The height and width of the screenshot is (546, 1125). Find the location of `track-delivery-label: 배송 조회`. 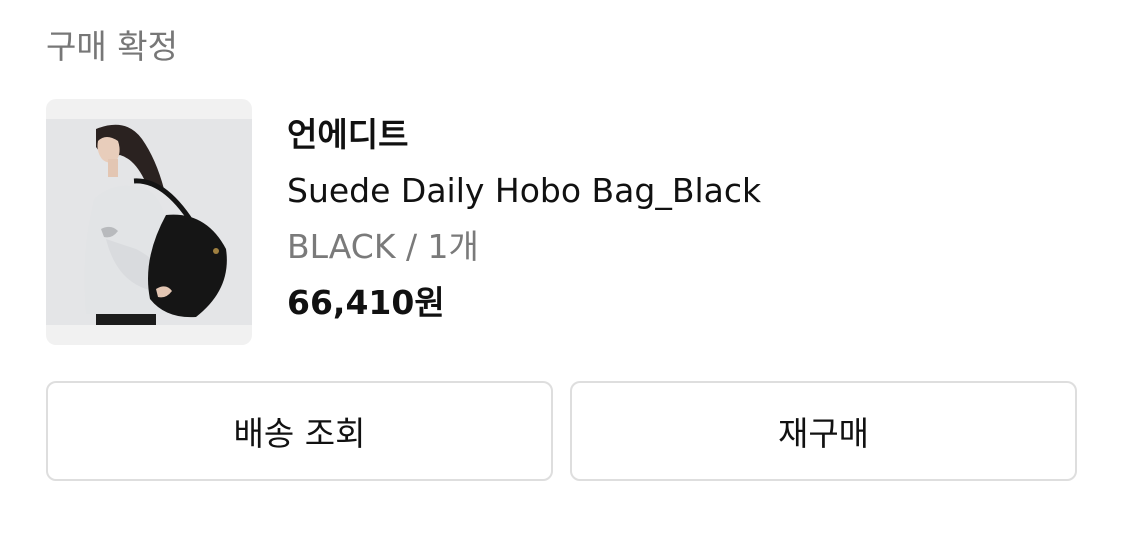

track-delivery-label: 배송 조회 is located at coordinates (299, 433).